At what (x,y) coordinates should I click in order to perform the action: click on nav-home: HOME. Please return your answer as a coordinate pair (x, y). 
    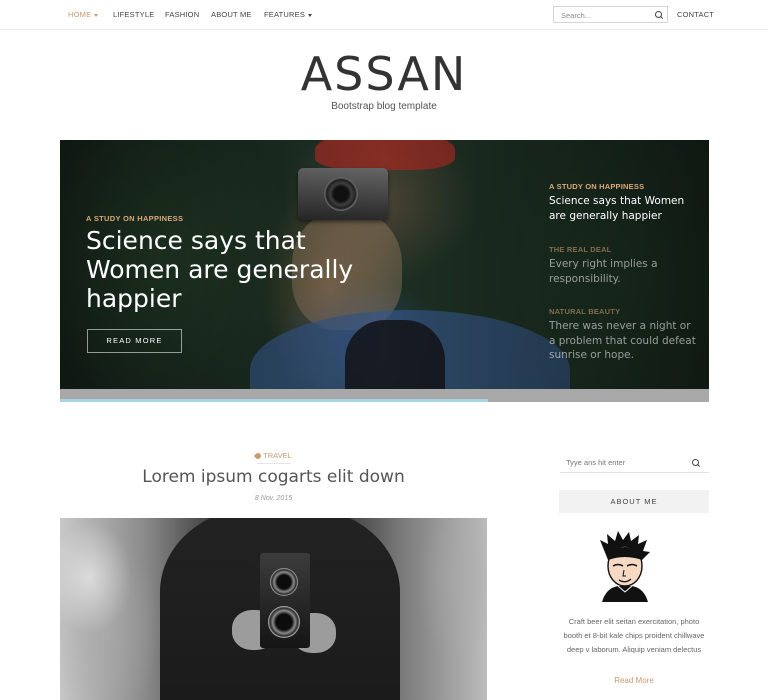
    Looking at the image, I should click on (83, 14).